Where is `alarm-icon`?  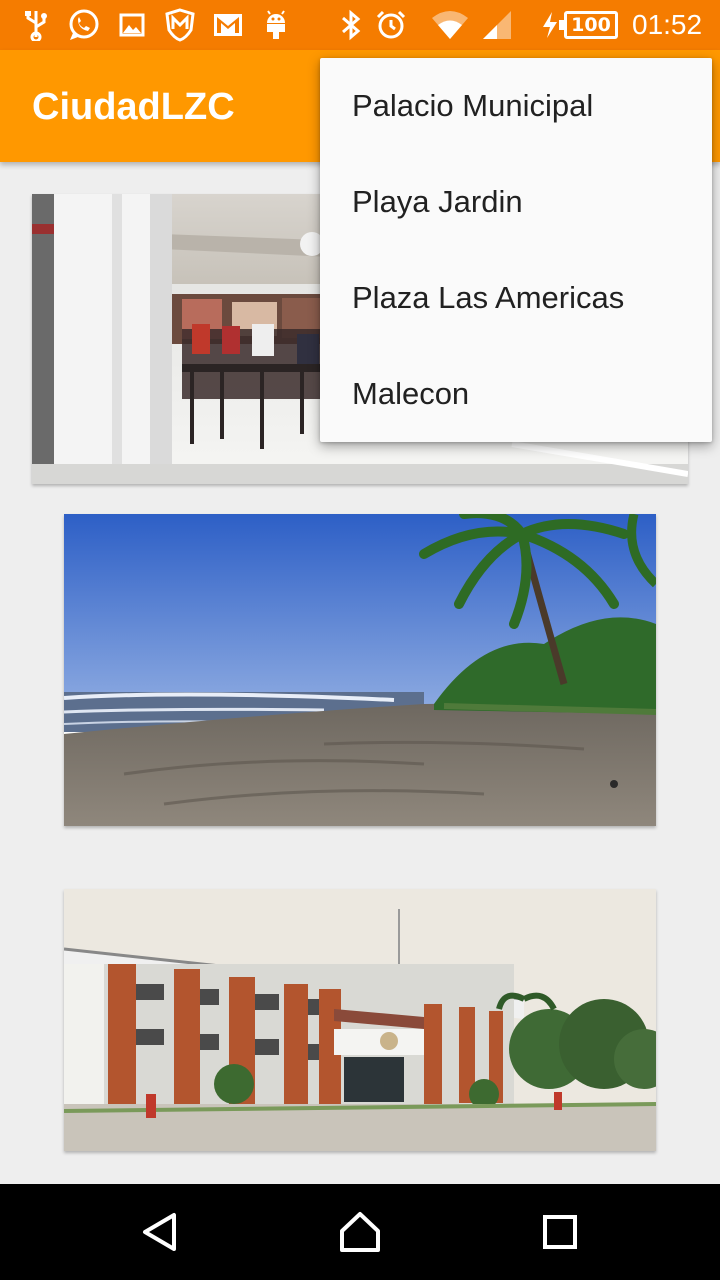 alarm-icon is located at coordinates (391, 25).